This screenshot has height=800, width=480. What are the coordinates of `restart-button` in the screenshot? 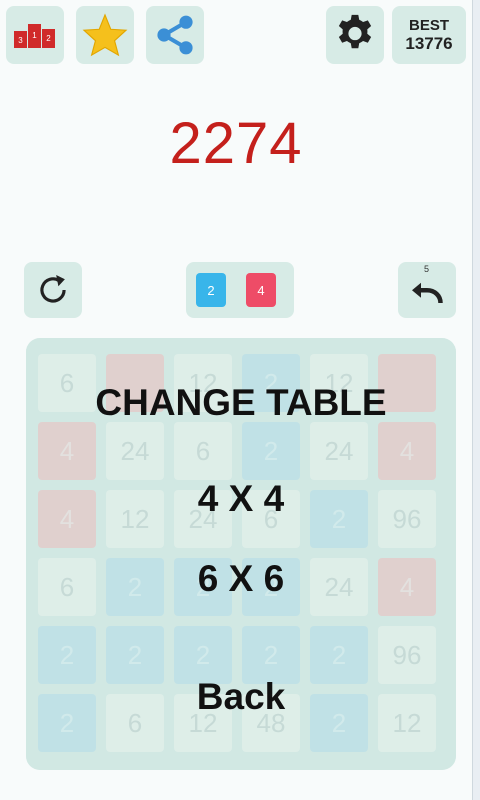 It's located at (53, 290).